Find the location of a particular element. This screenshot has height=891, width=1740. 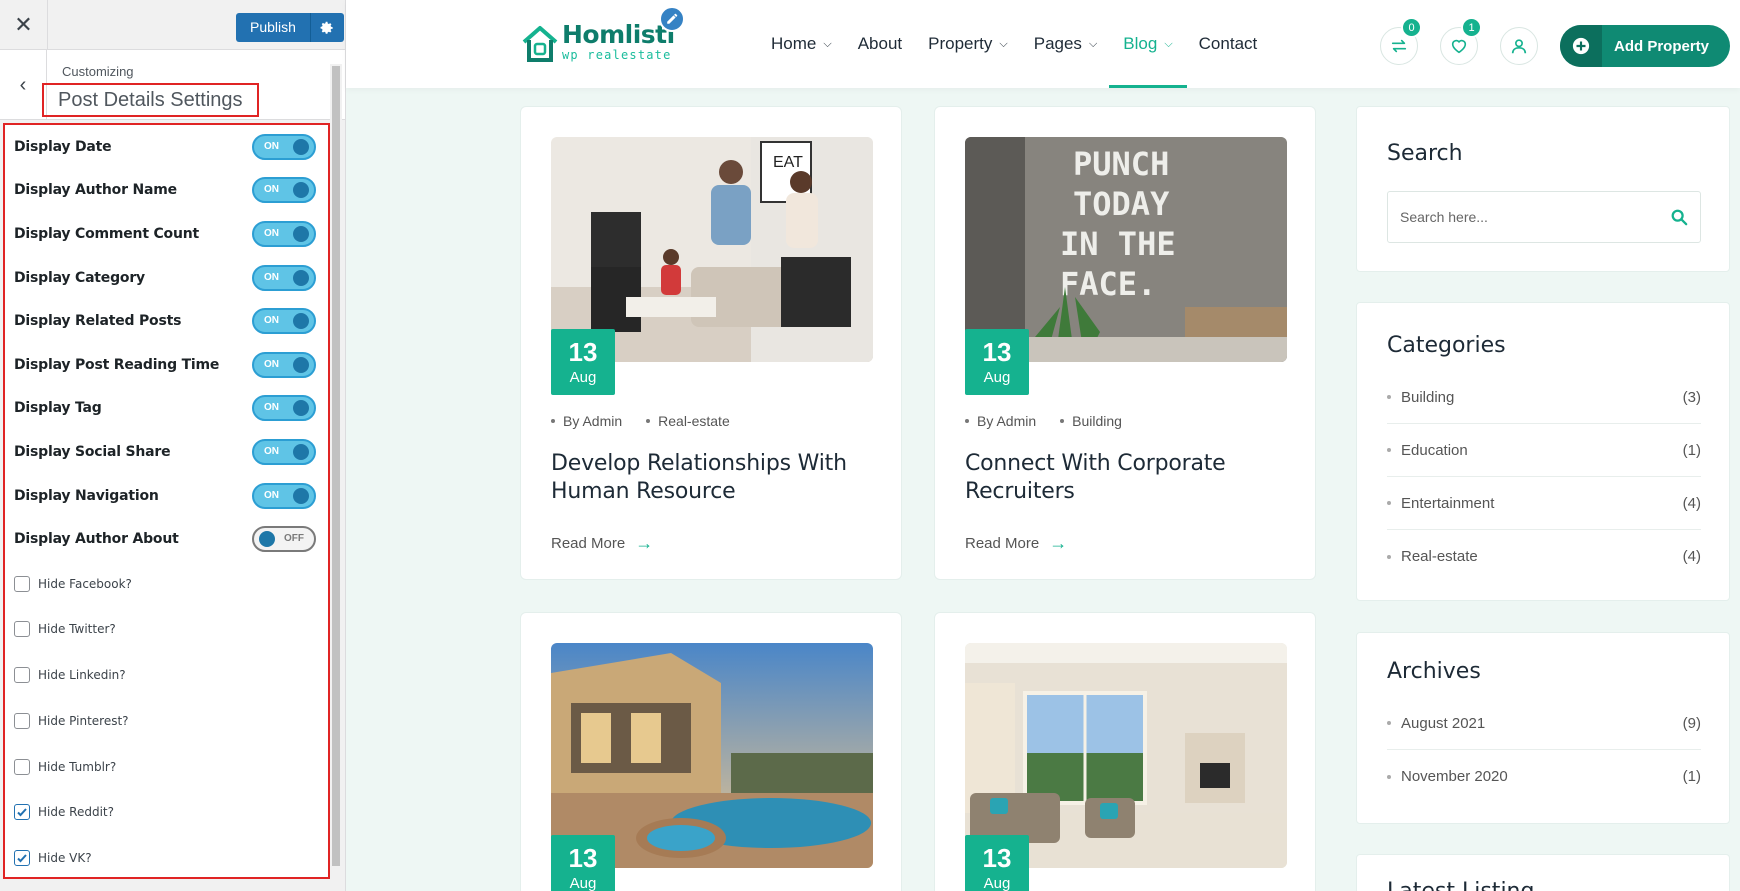

category-item: Entertainment (4) is located at coordinates (1544, 503).